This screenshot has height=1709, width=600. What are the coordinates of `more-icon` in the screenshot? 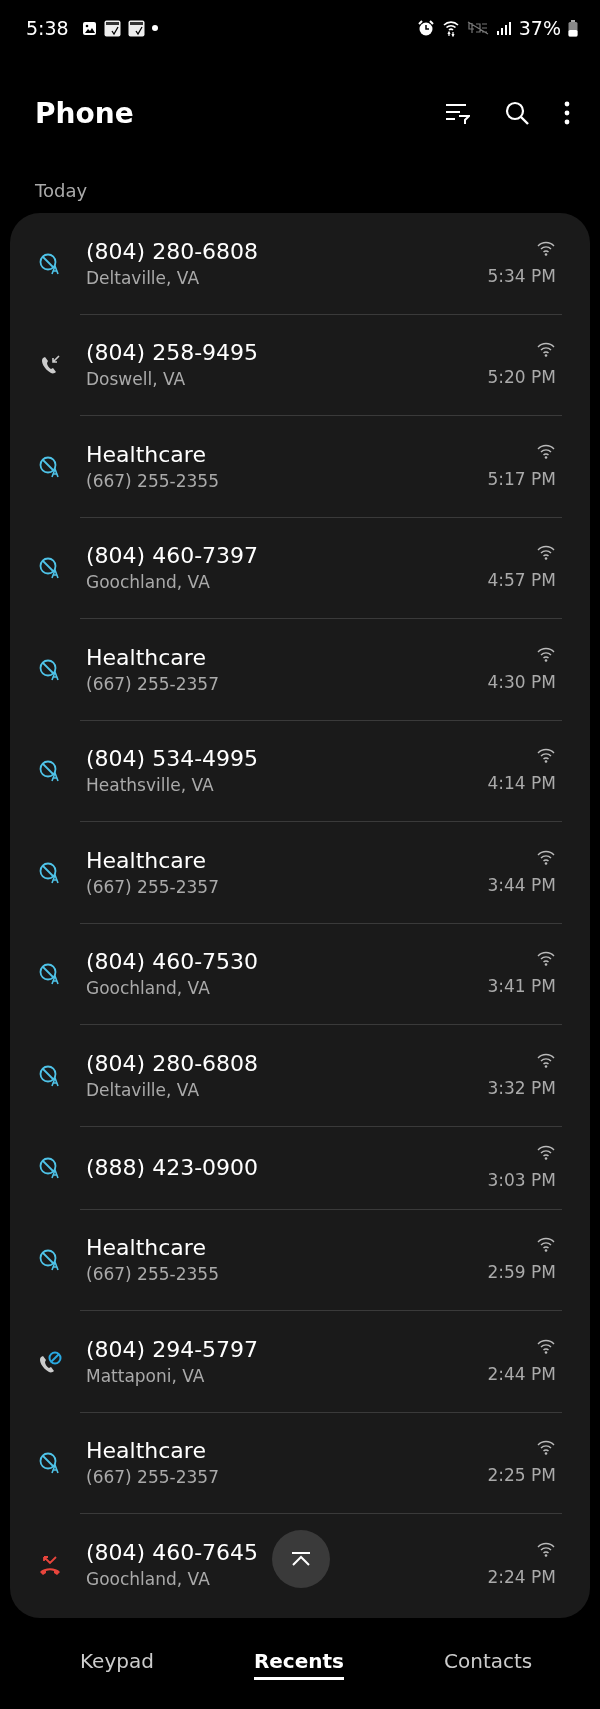 It's located at (567, 113).